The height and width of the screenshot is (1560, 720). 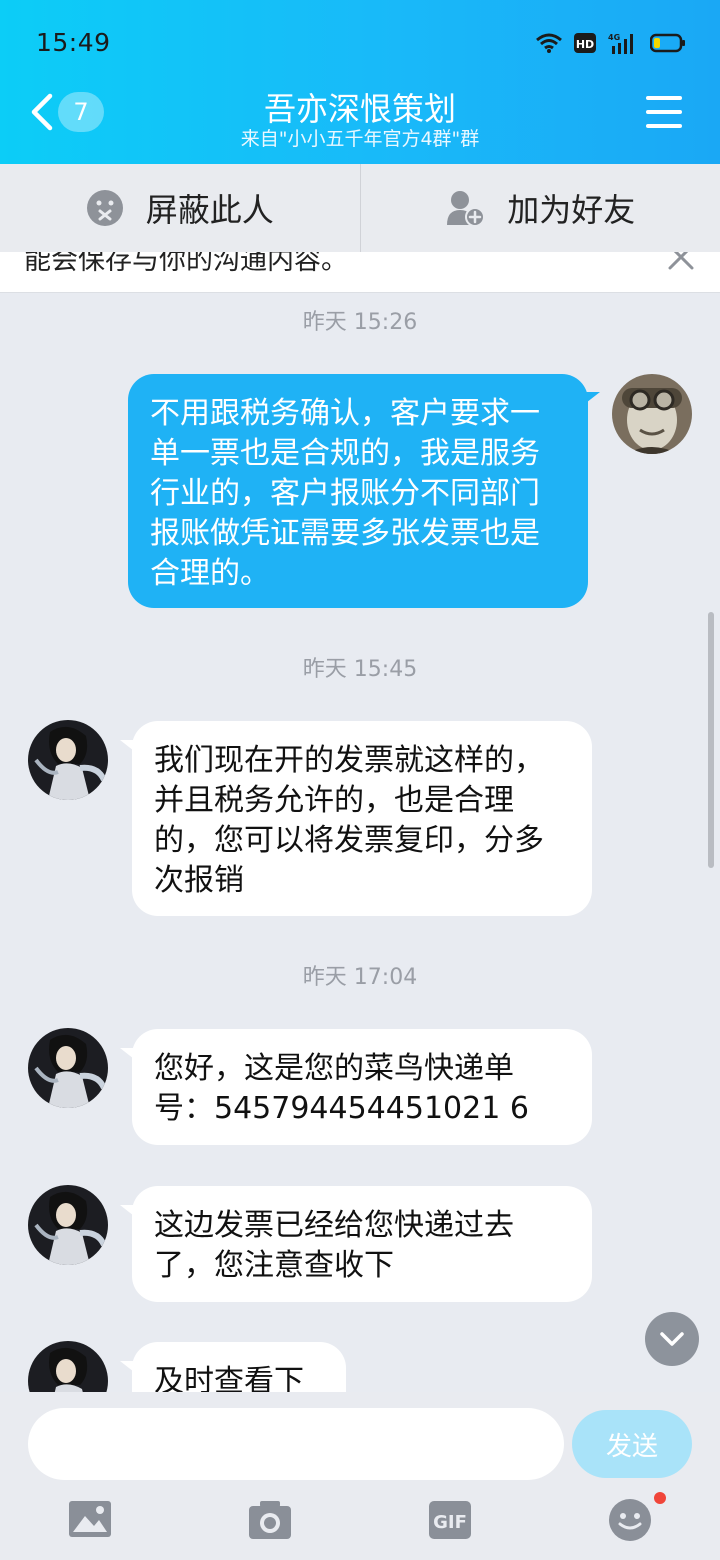 I want to click on privacy-notice: 能会保存与你的沟通内容。, so click(x=360, y=272).